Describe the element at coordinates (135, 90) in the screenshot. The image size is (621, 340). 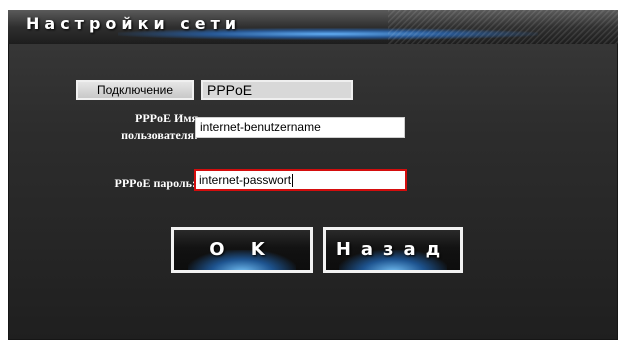
I see `connection-type-label: Подключение` at that location.